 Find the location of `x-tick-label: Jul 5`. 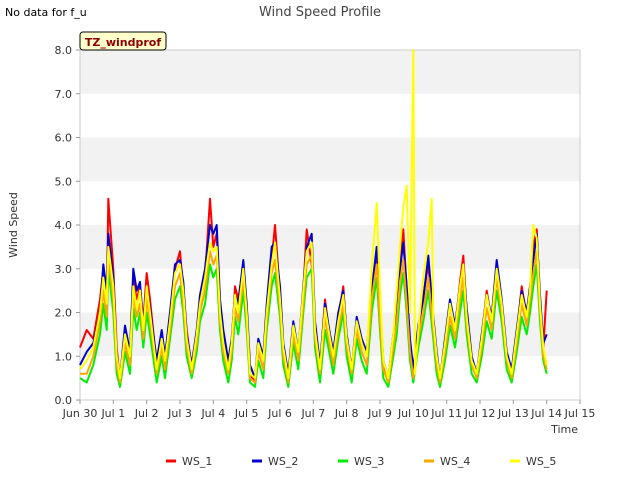

x-tick-label: Jul 5 is located at coordinates (246, 413).